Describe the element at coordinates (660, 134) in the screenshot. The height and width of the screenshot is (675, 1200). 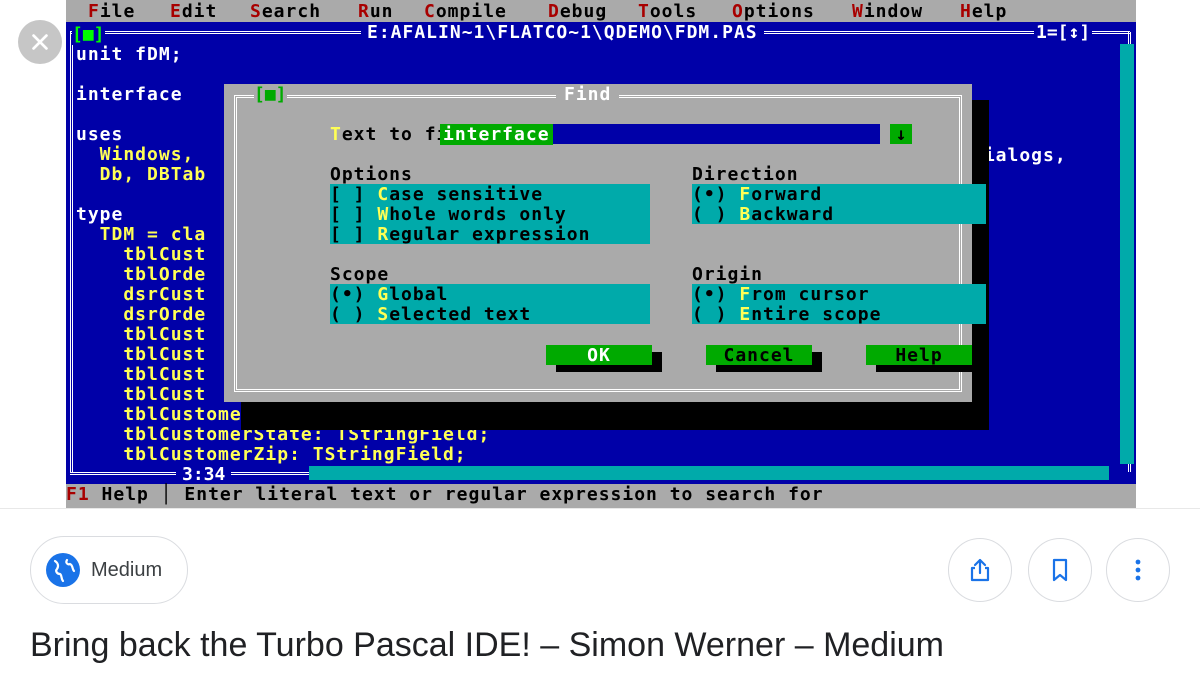
I see `text-to-find-input: interface` at that location.